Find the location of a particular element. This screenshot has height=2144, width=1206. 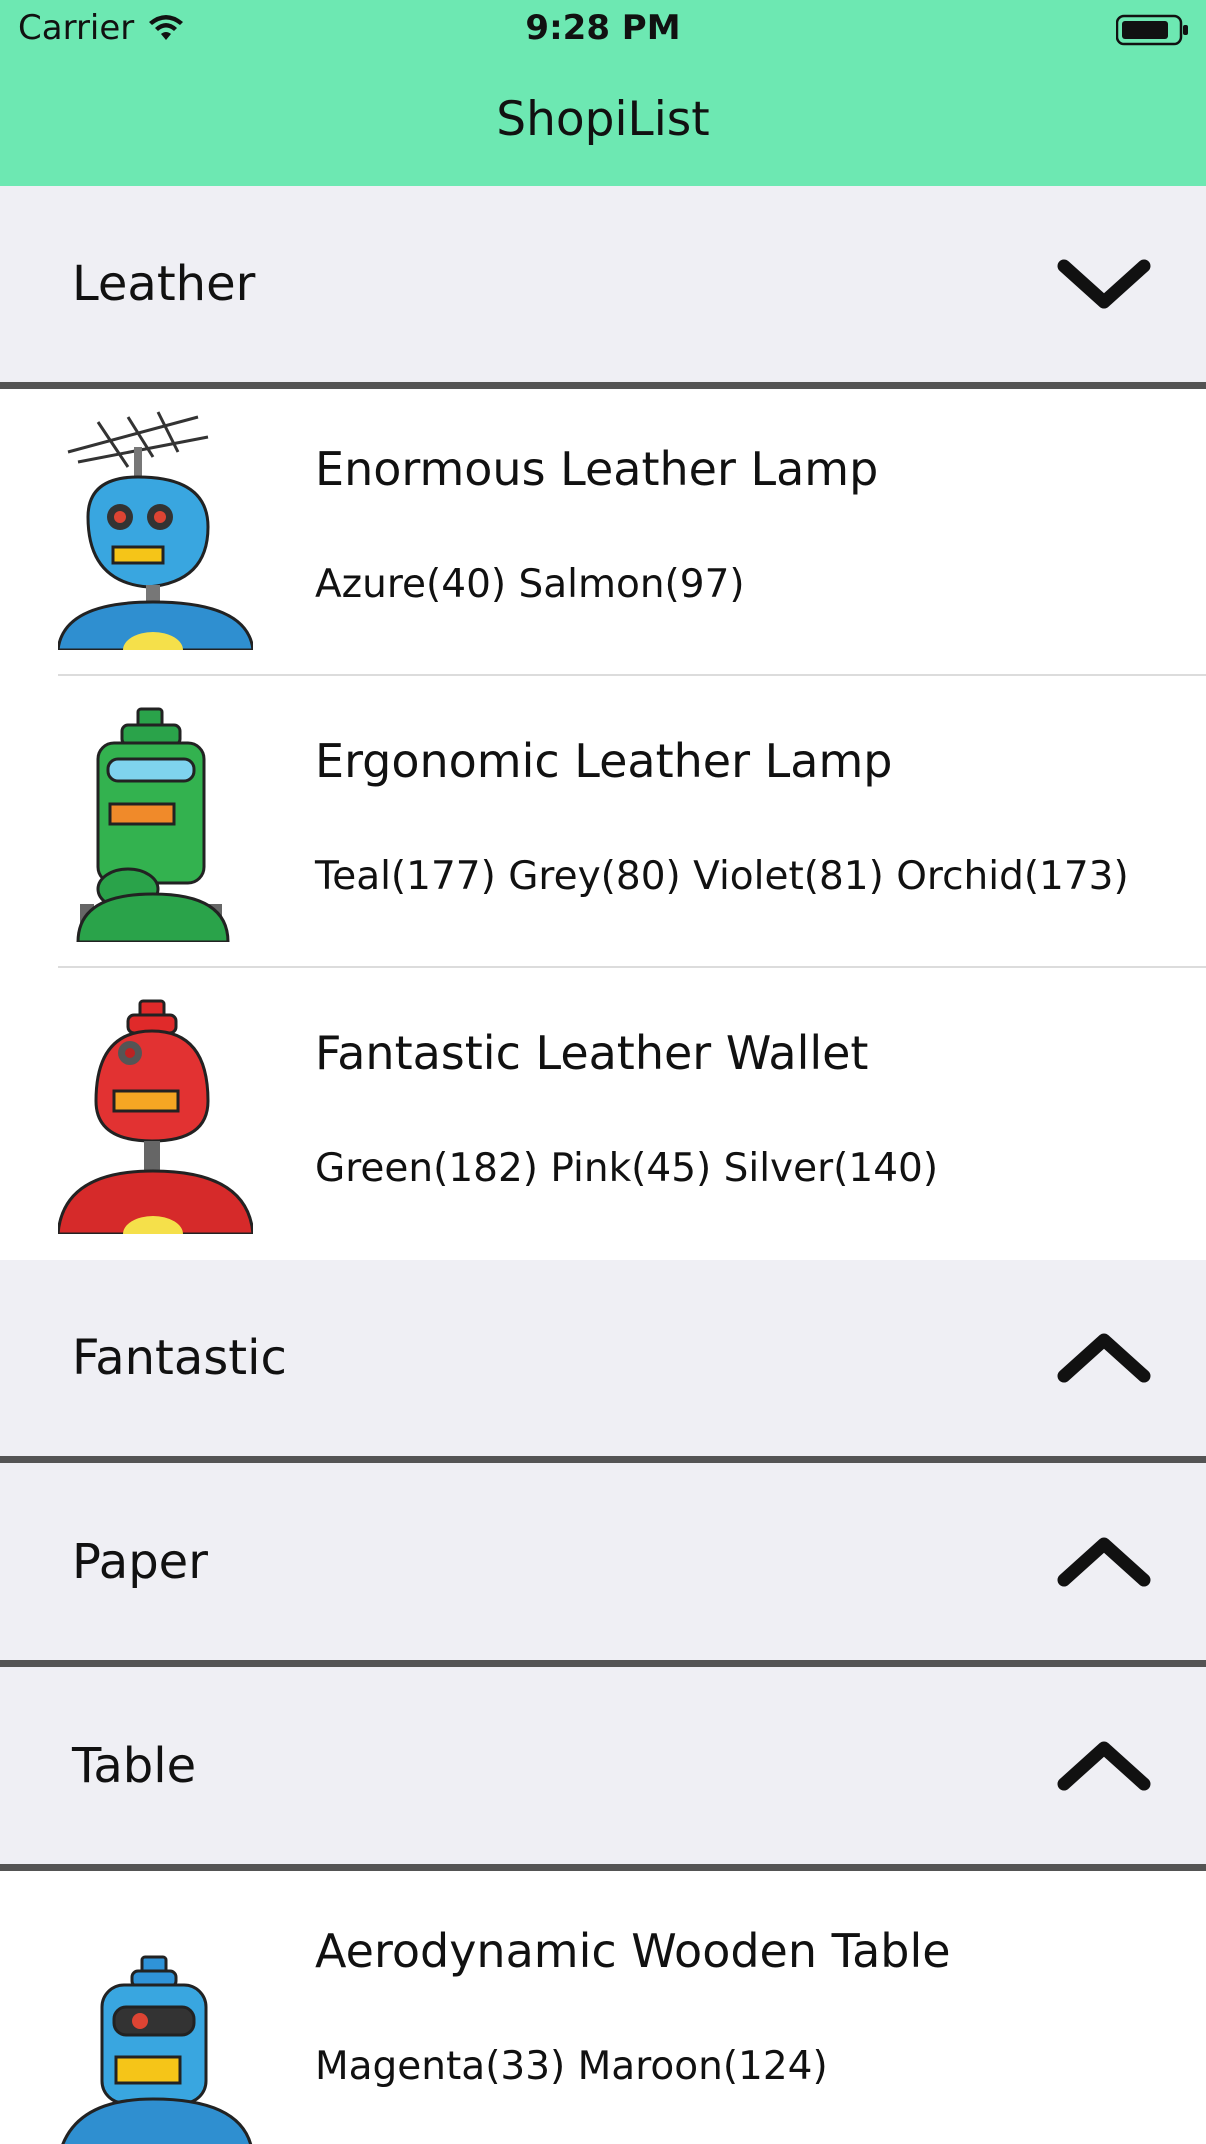

navigation-bar: Carrier 9:28 PM ShopiList is located at coordinates (603, 93).